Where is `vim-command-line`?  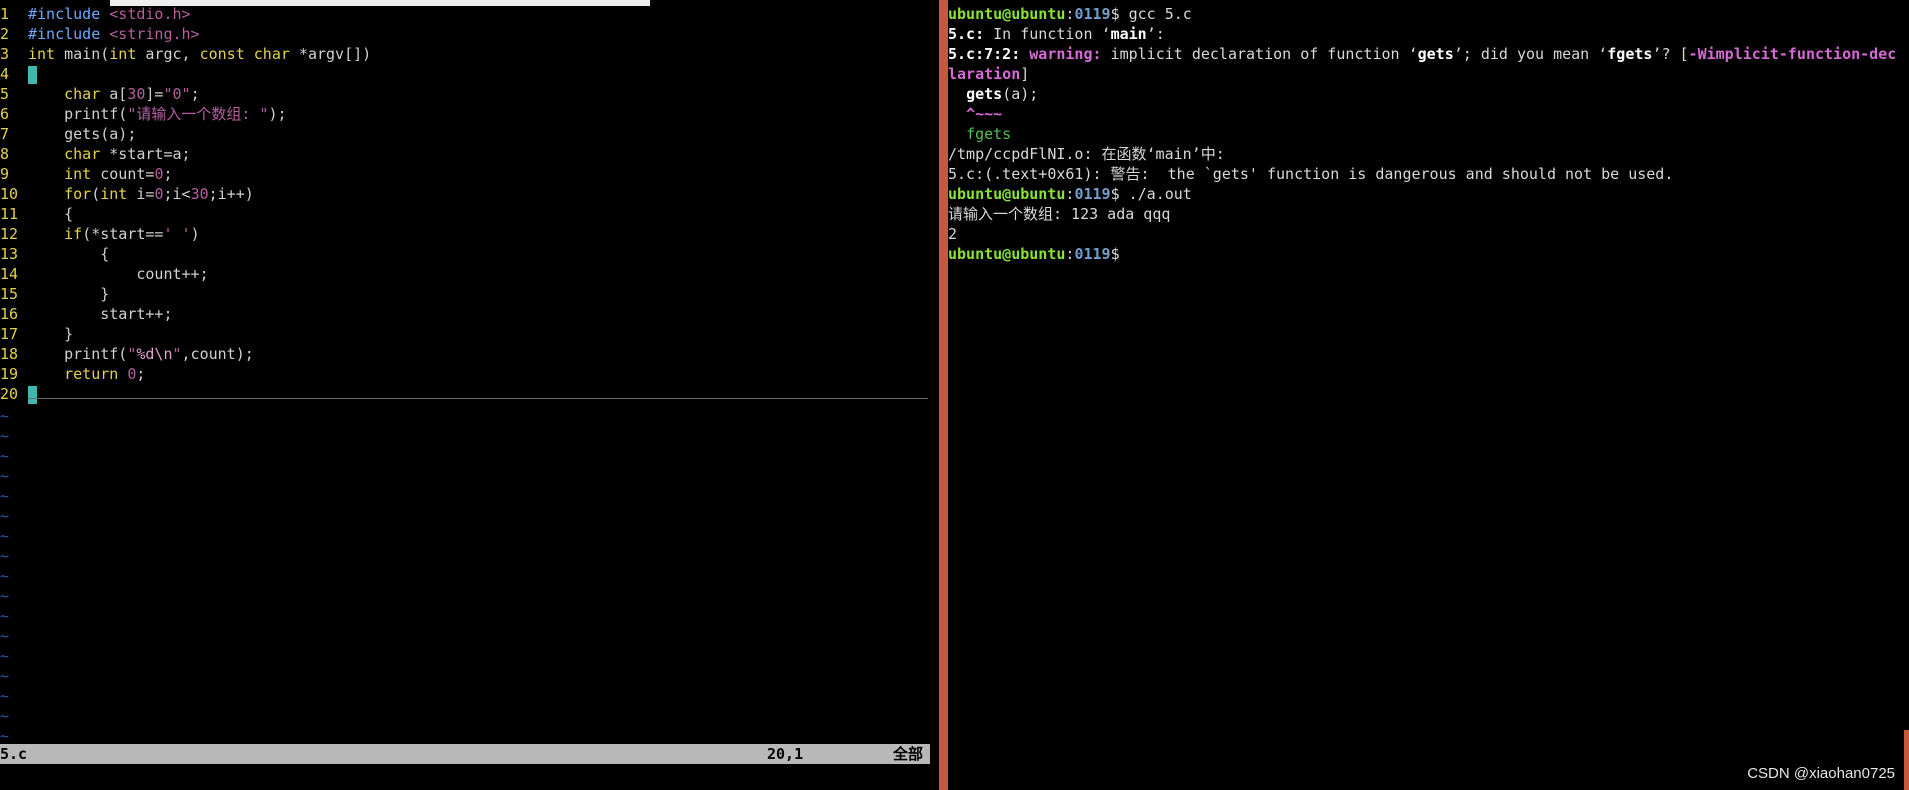 vim-command-line is located at coordinates (465, 778).